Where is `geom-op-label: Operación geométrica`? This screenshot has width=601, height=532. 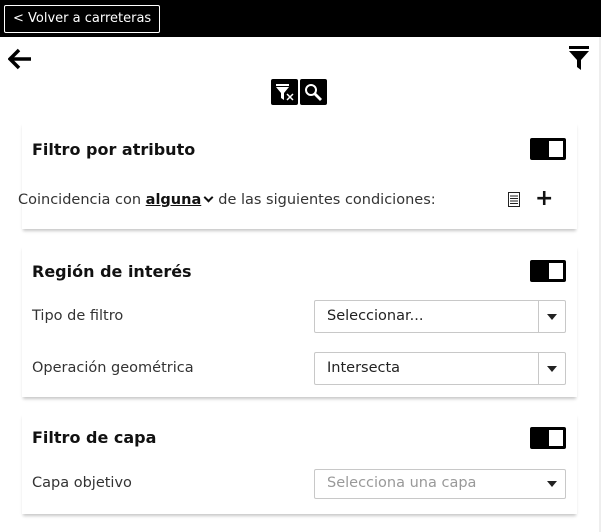 geom-op-label: Operación geométrica is located at coordinates (113, 368).